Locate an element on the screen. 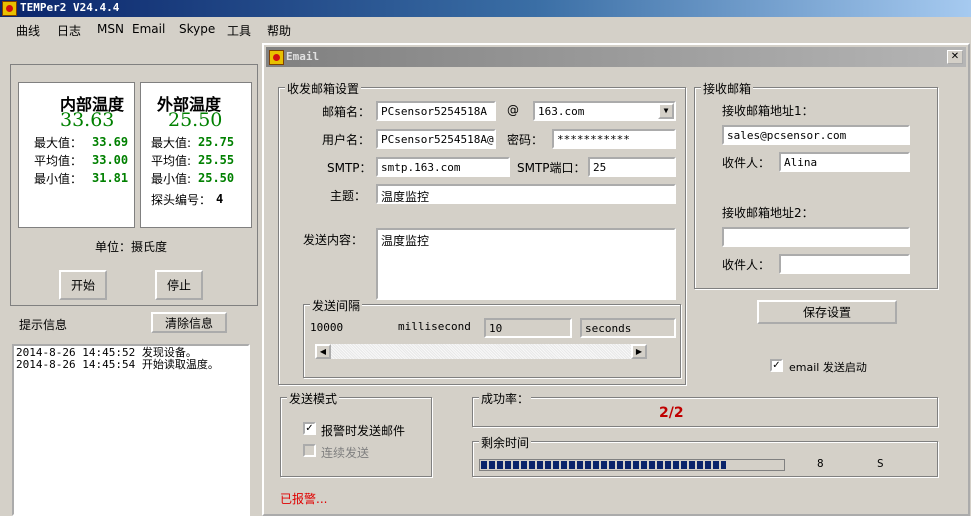  continuous-mode-checkbox is located at coordinates (309, 450).